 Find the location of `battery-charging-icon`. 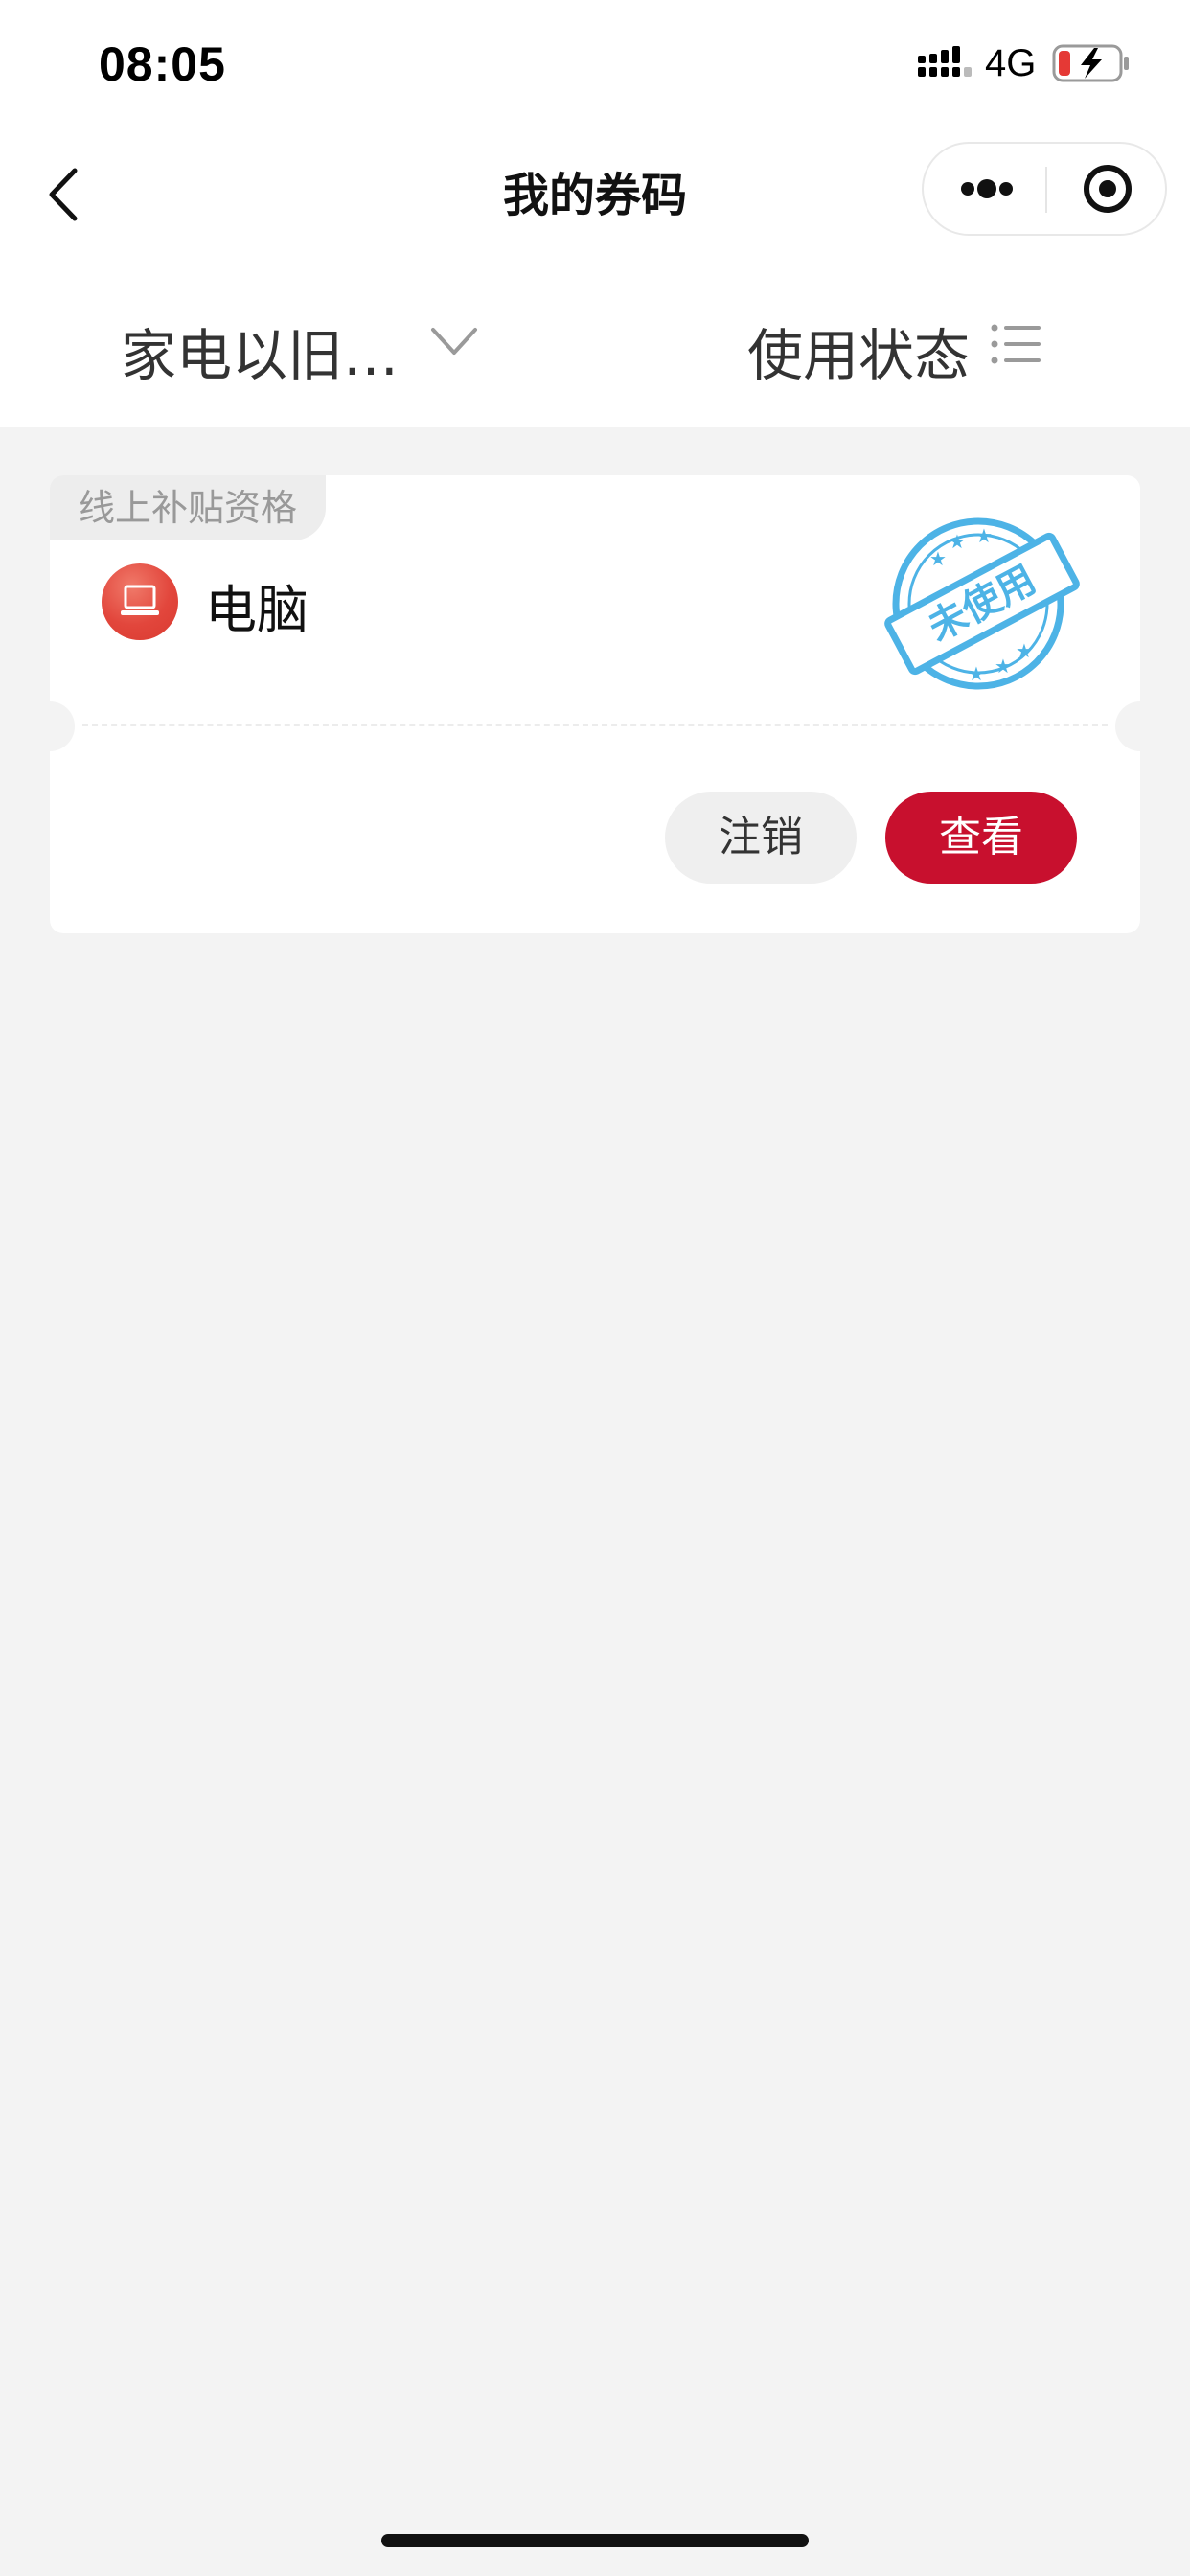

battery-charging-icon is located at coordinates (1091, 63).